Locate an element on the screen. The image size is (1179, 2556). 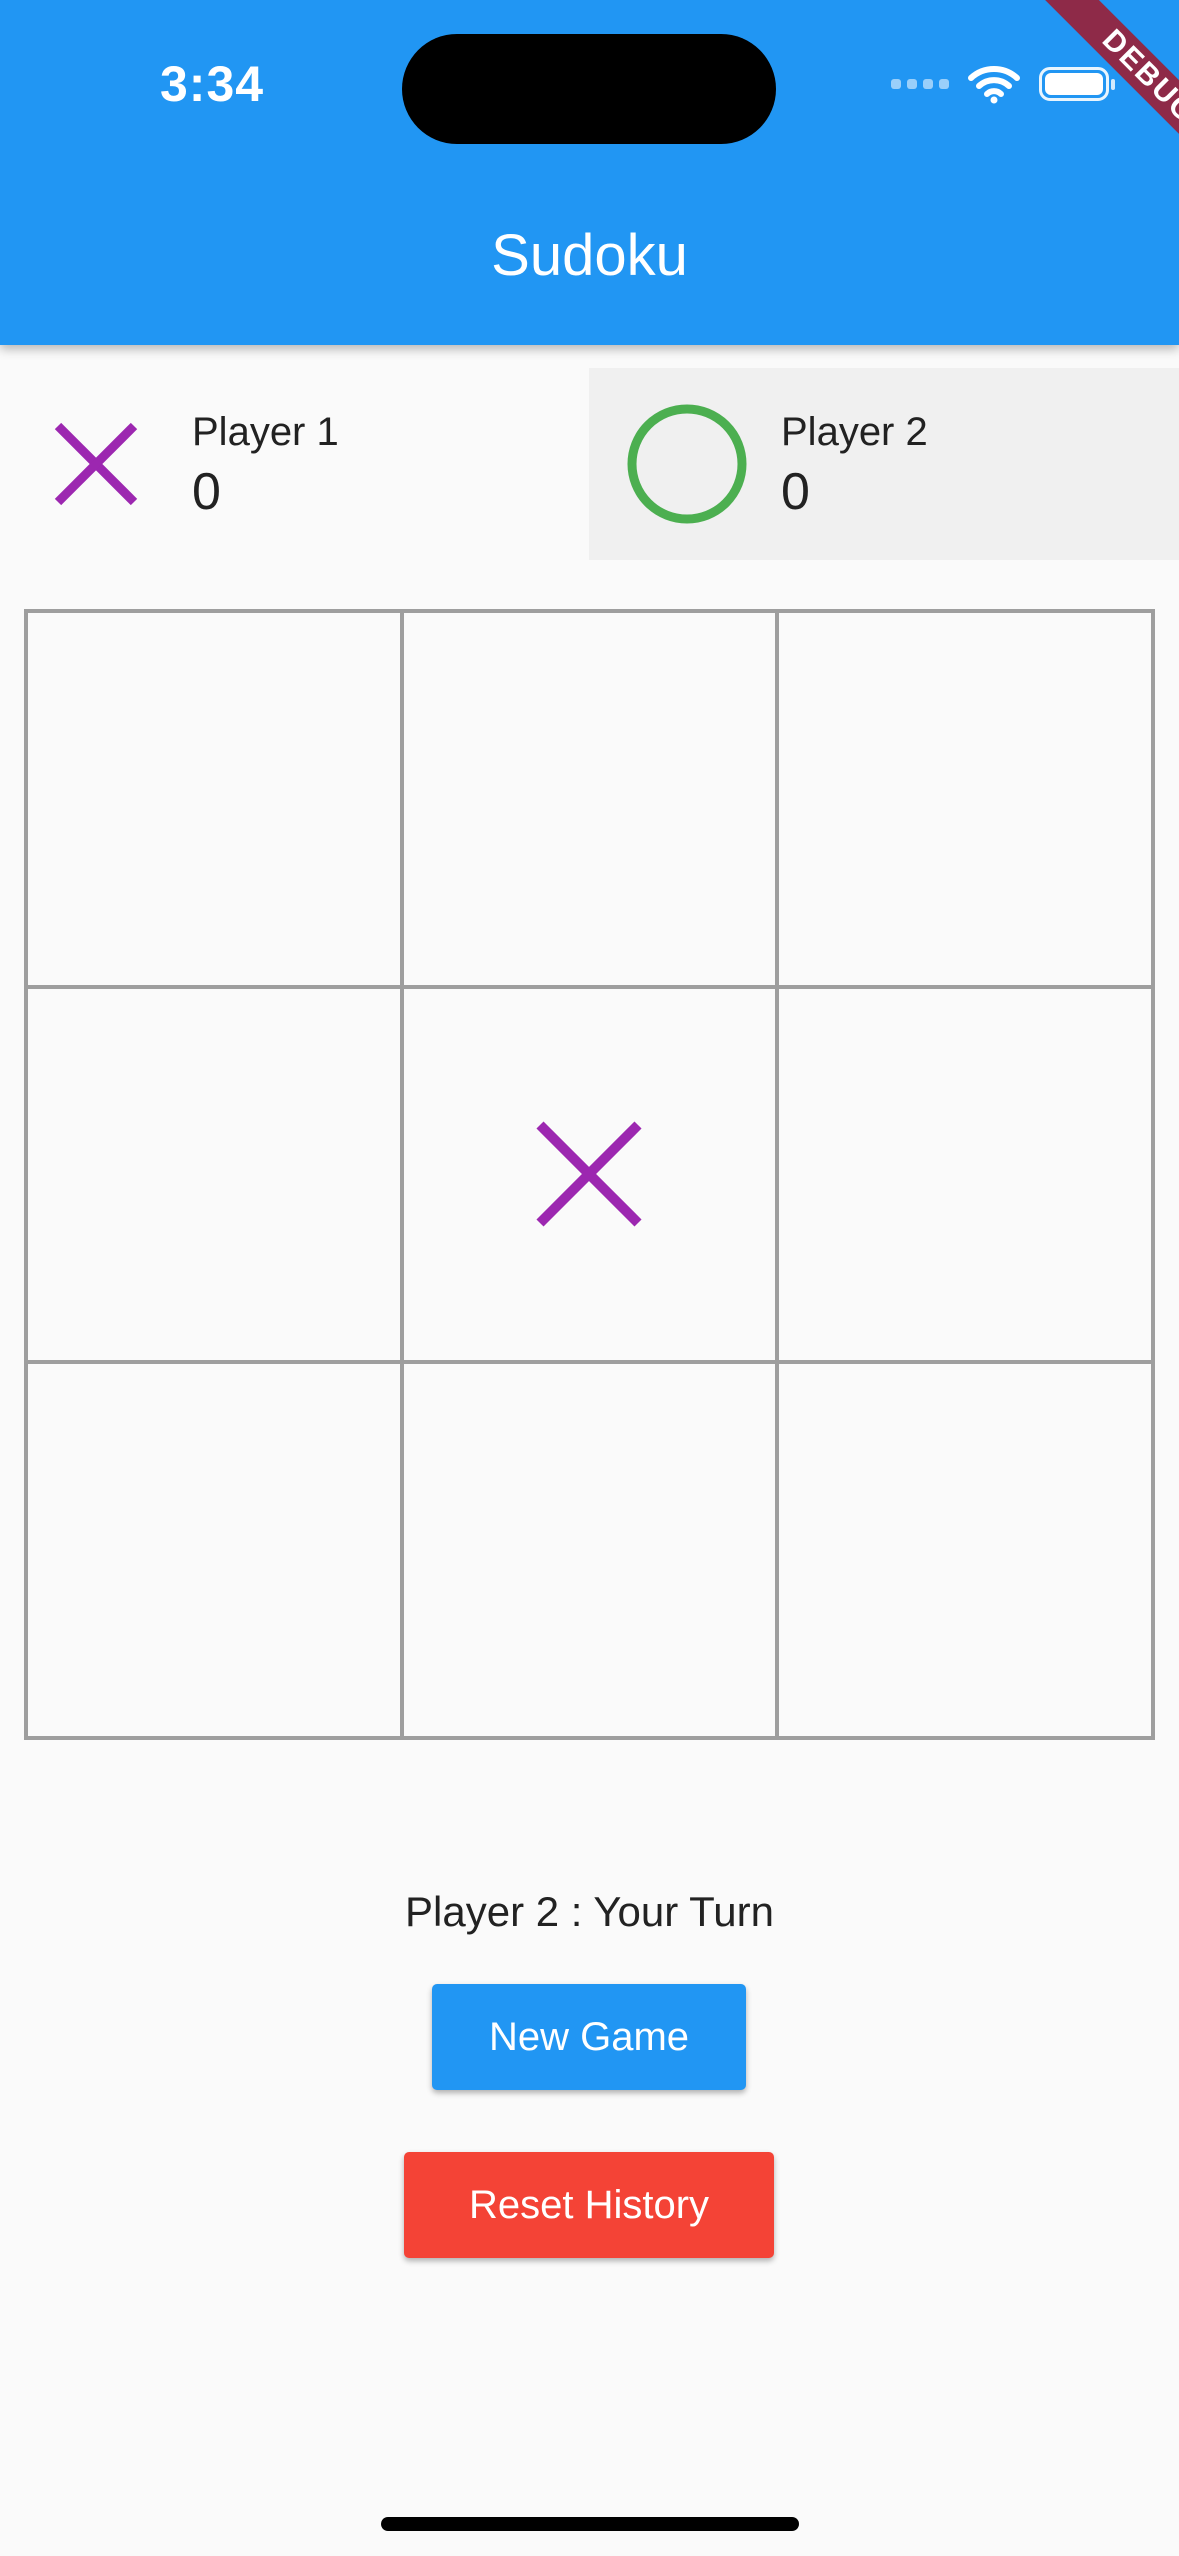
debug-banner: DEBUG is located at coordinates (1079, 100).